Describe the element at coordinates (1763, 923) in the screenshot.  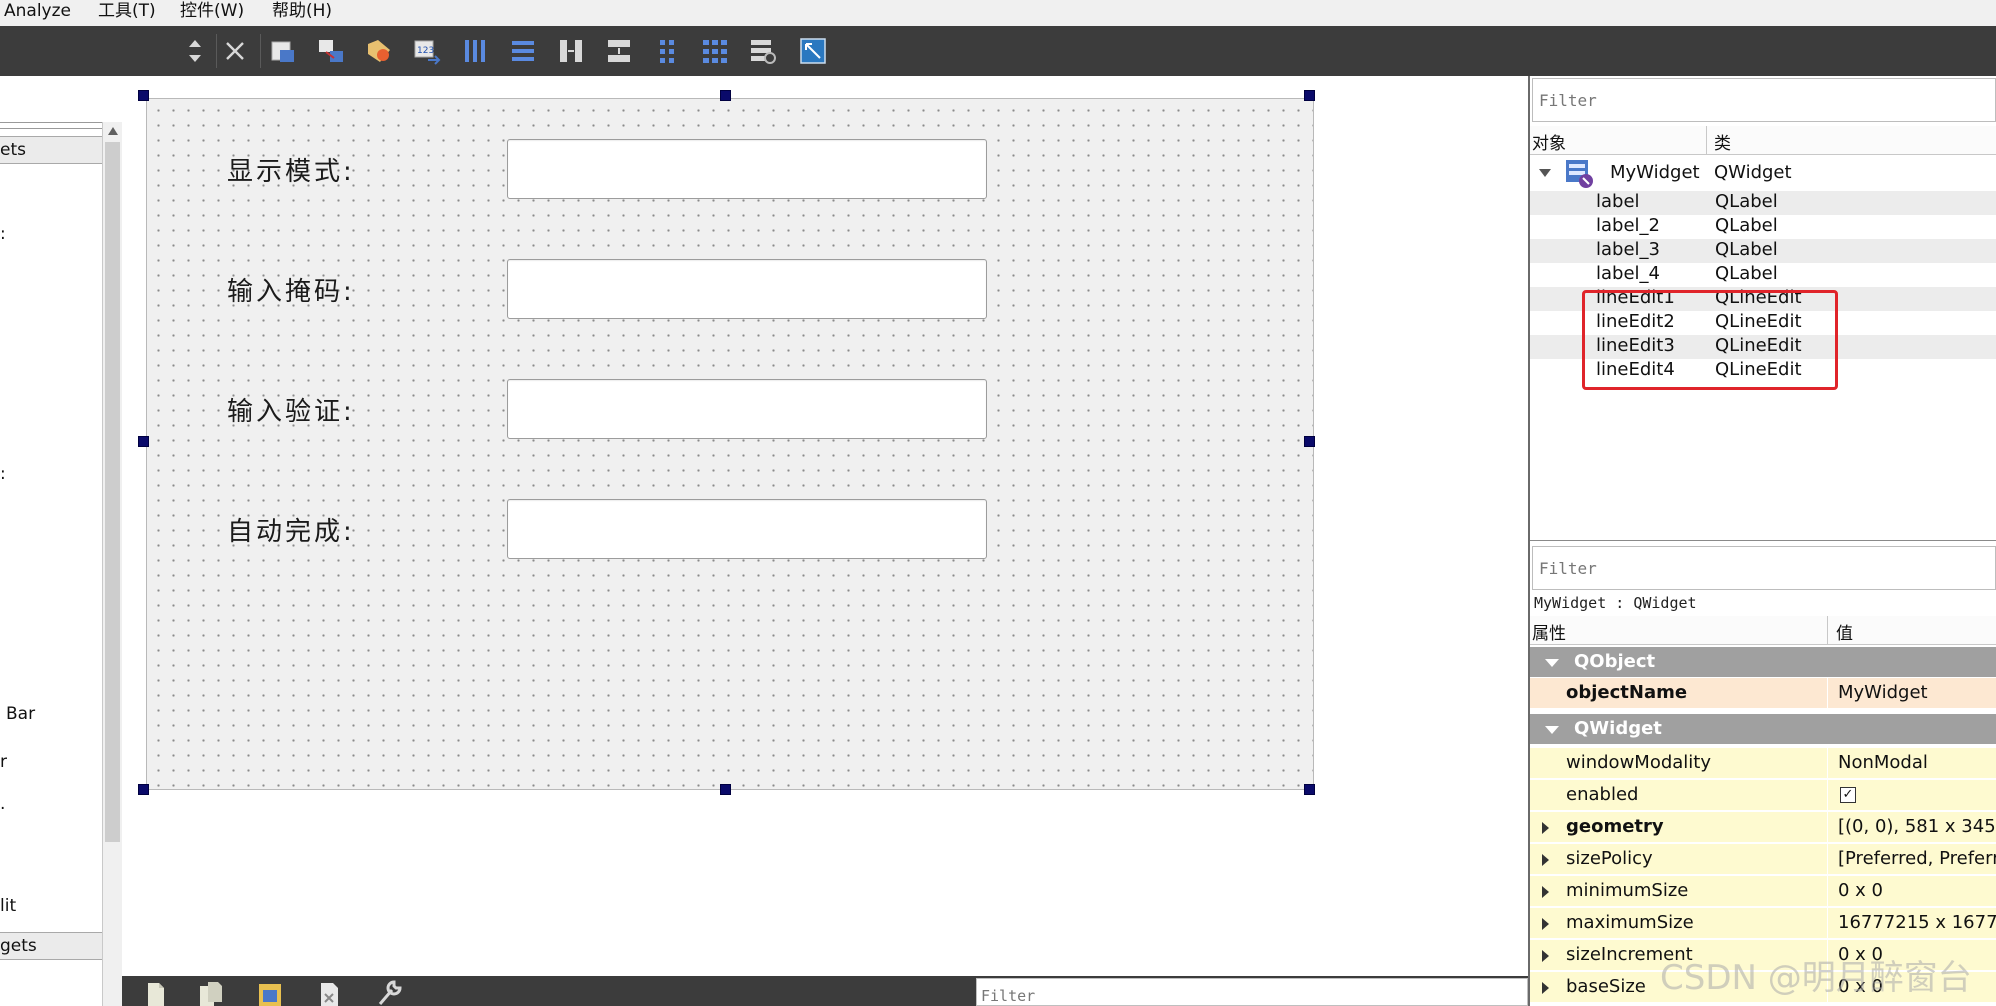
I see `property-row-maximumsize: maximumSize 16777215 x 16777` at that location.